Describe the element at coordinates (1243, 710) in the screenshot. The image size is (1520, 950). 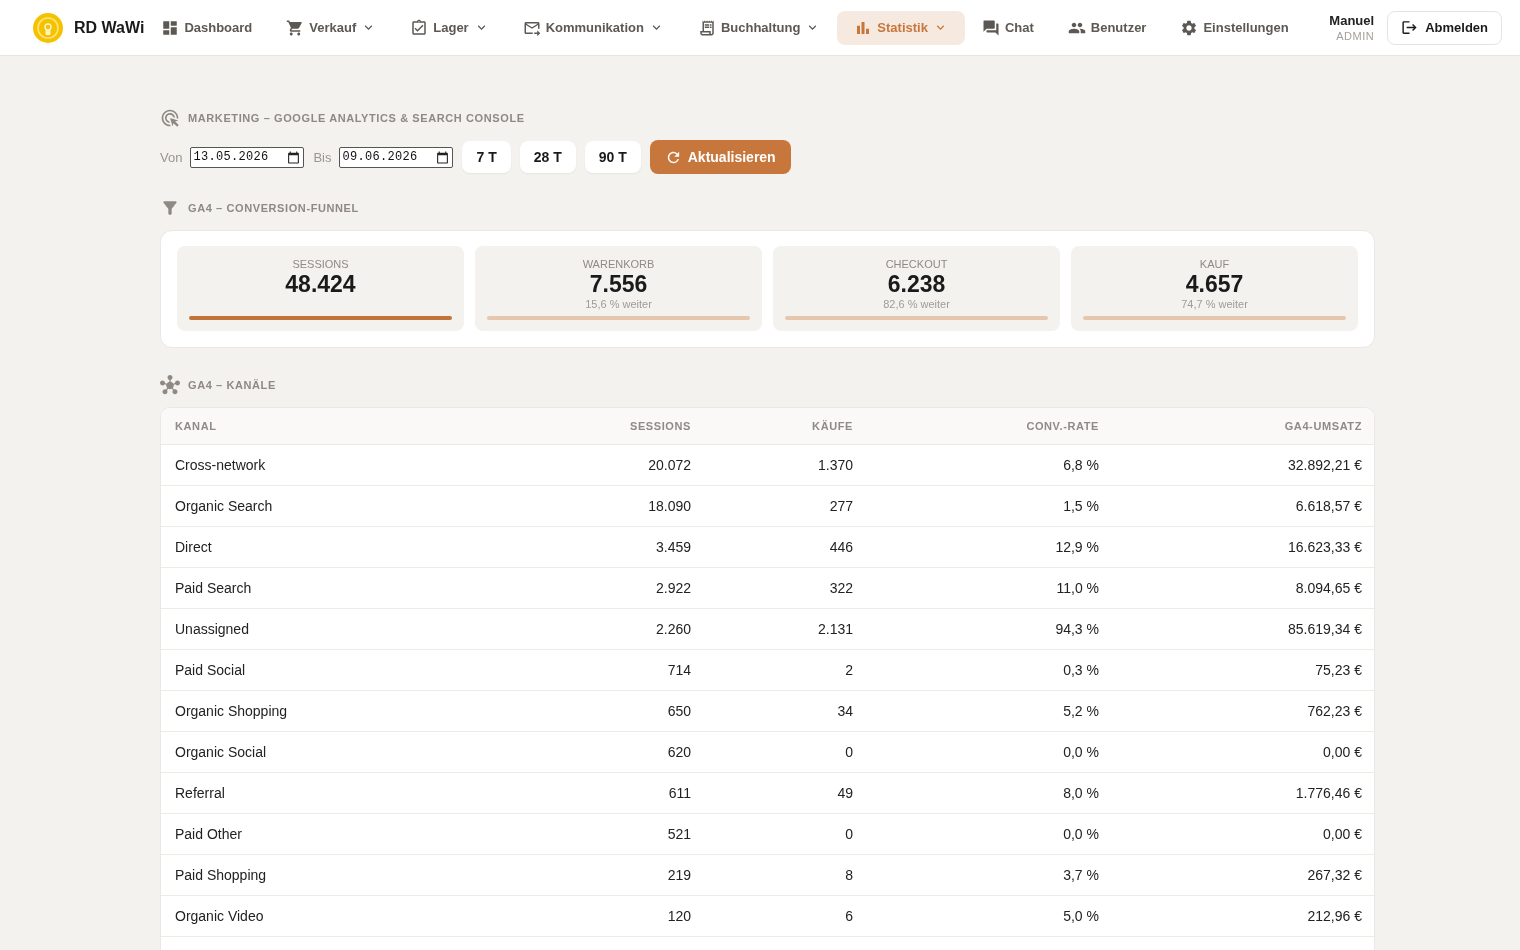
I see `table-cell: 762,23 €` at that location.